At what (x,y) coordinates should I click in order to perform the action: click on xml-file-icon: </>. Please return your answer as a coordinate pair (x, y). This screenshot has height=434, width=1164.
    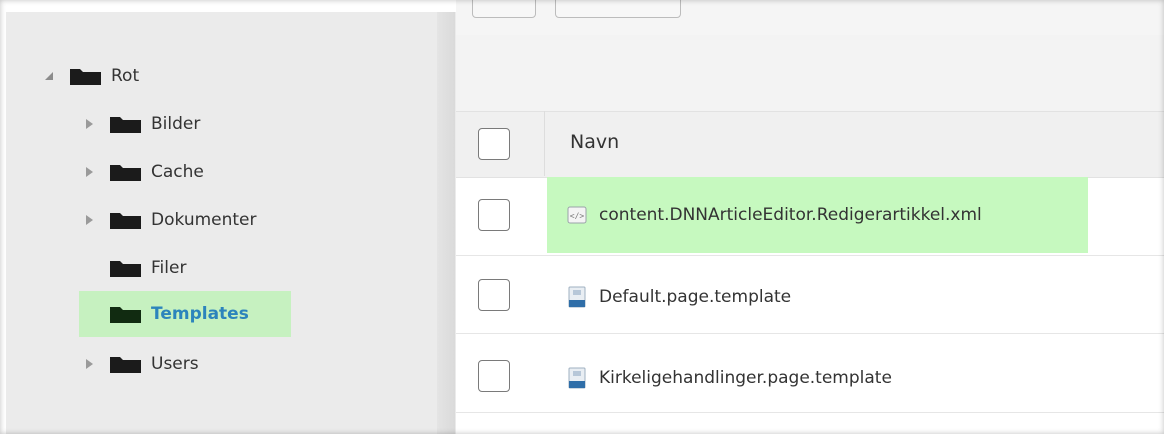
    Looking at the image, I should click on (577, 215).